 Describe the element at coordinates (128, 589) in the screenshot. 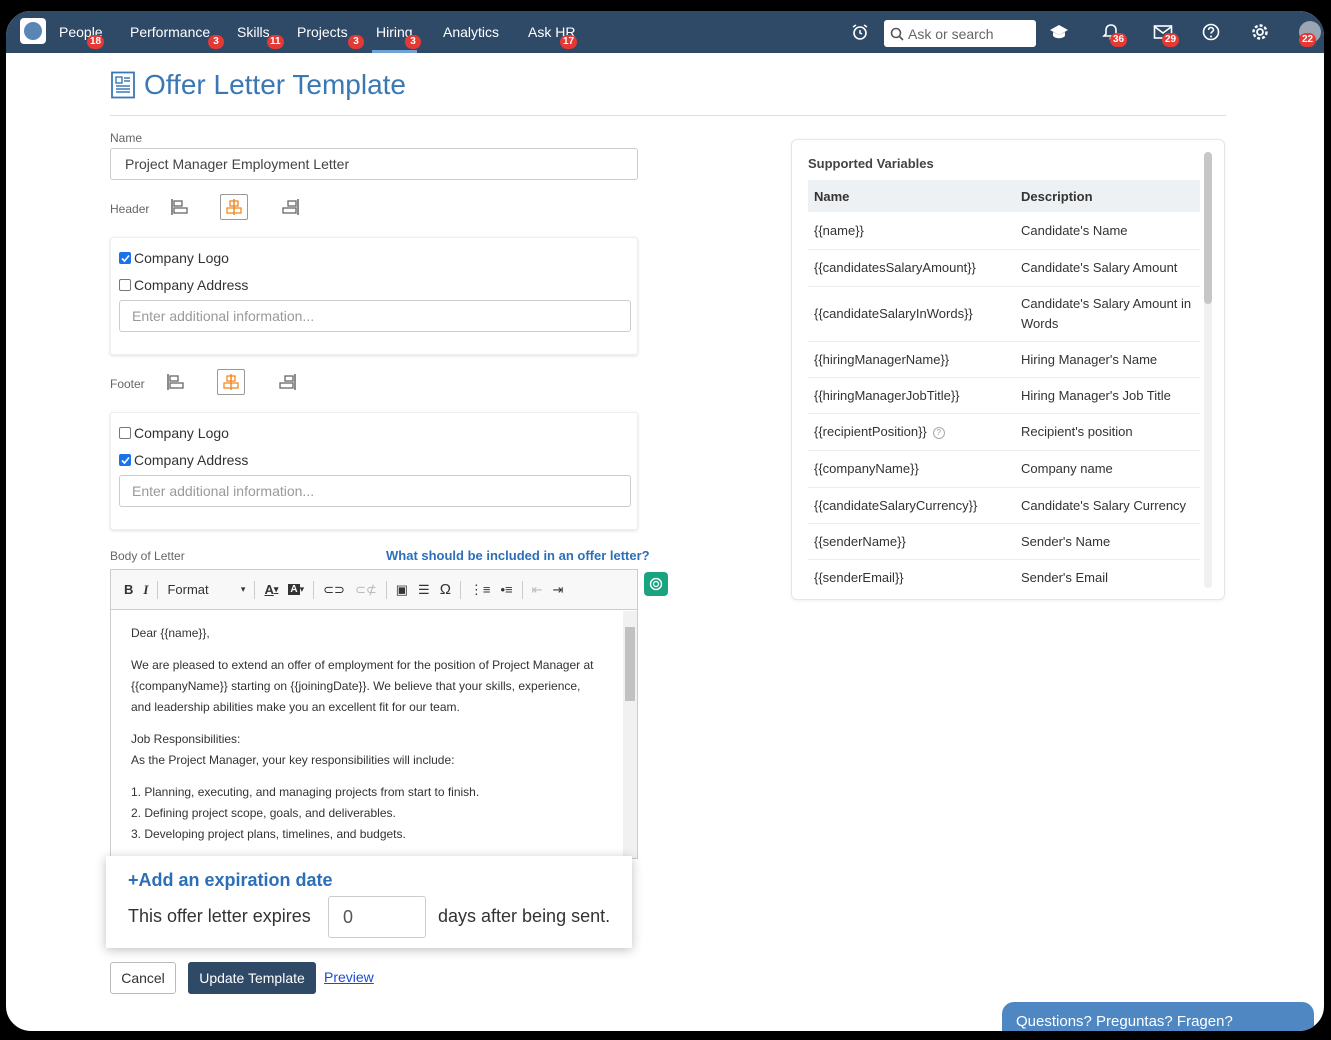

I see `bold-button: B` at that location.